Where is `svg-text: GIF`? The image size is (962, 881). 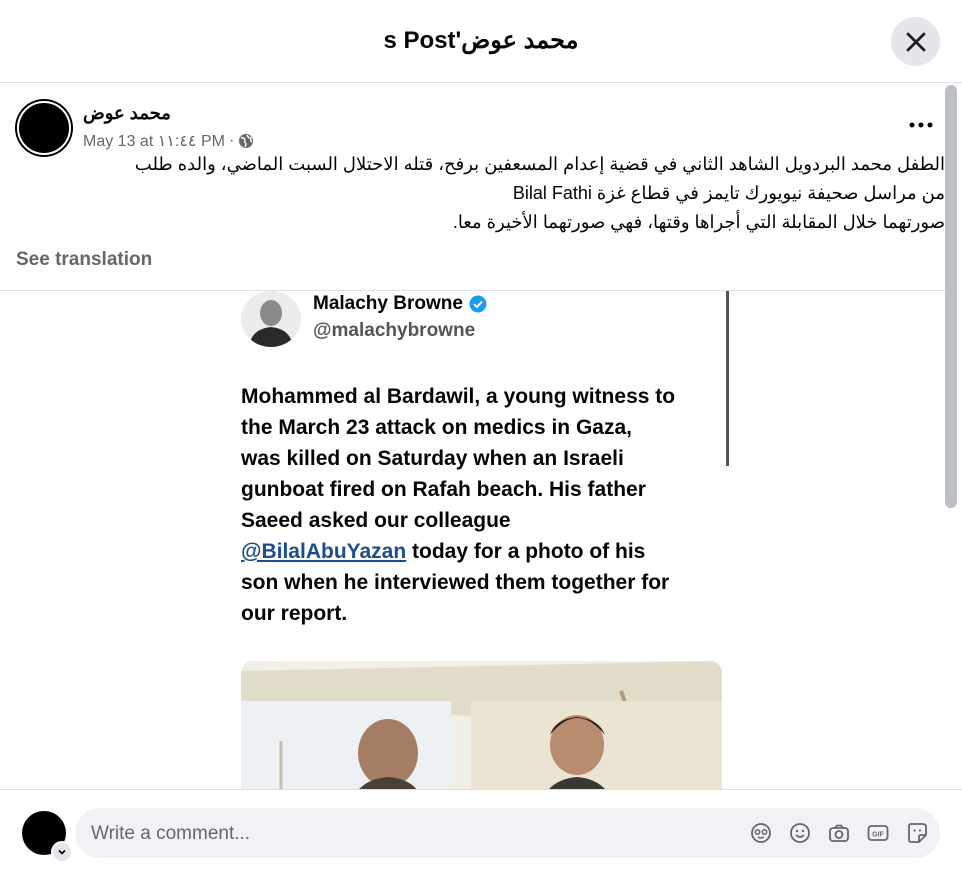
svg-text: GIF is located at coordinates (878, 834).